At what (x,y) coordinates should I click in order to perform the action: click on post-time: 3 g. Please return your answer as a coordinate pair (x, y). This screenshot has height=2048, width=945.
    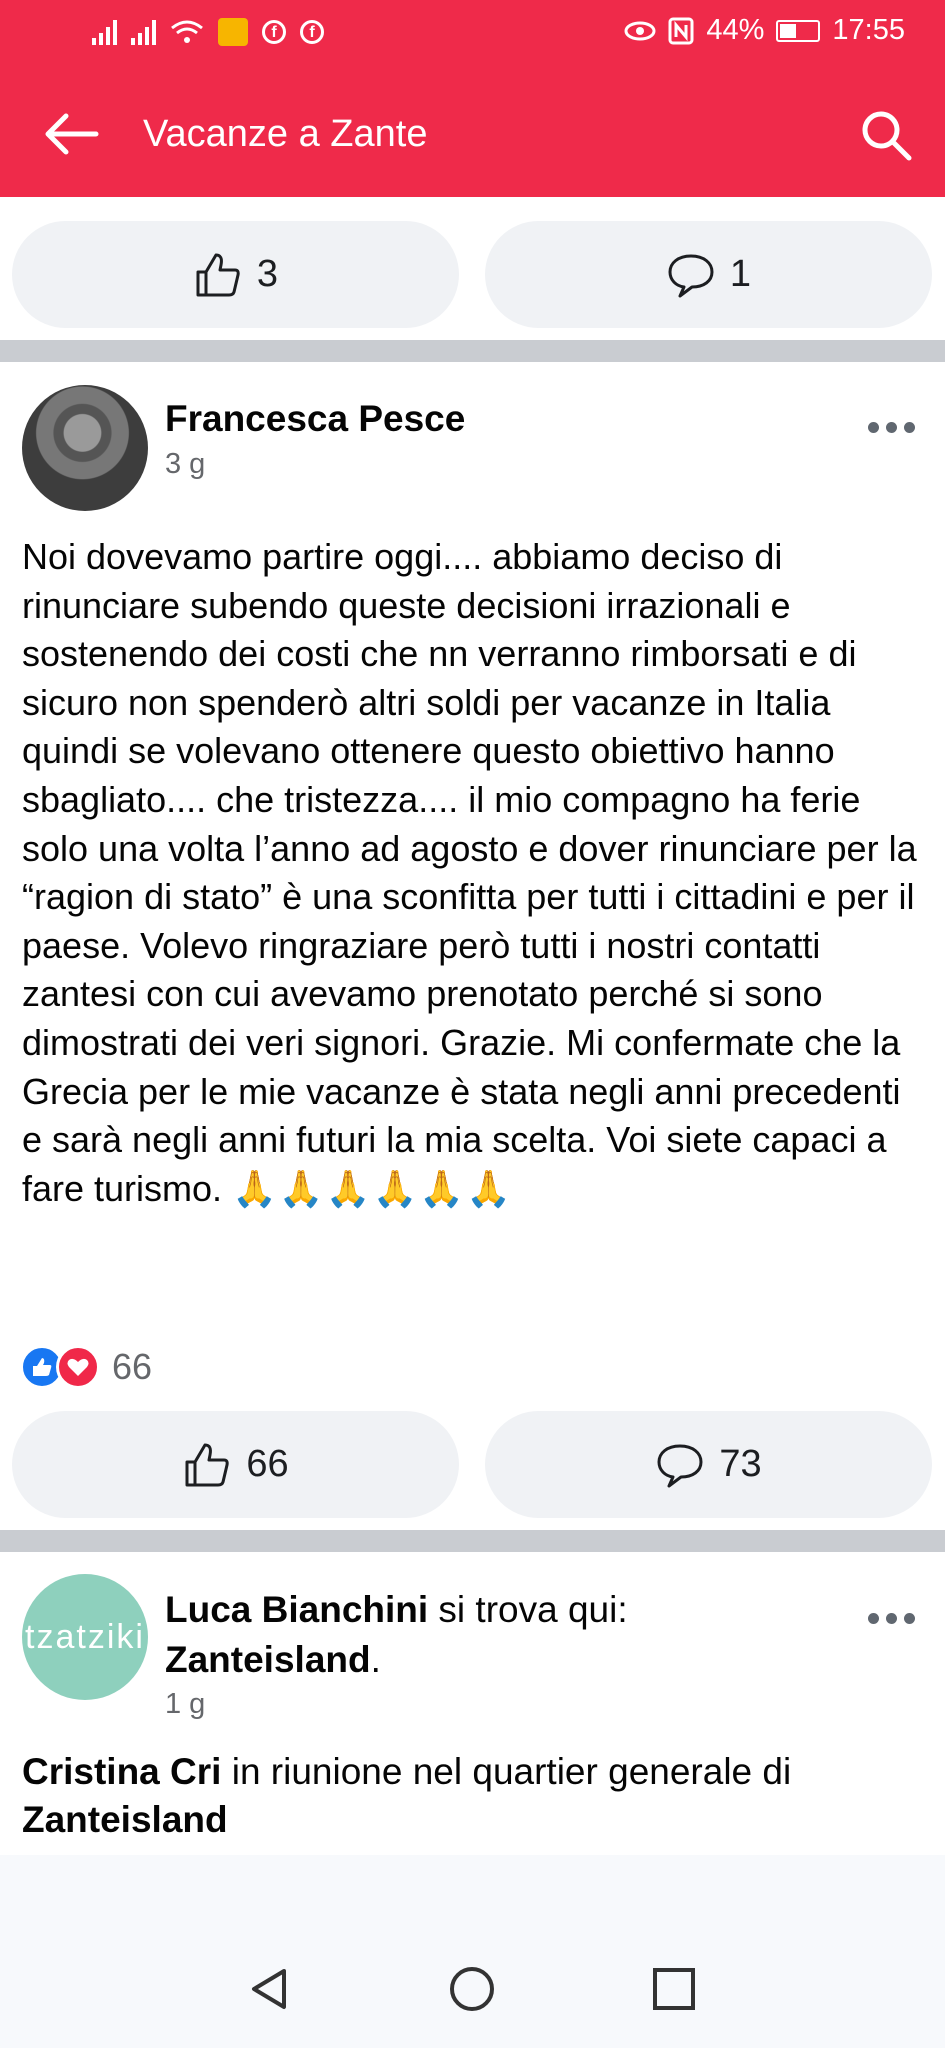
    Looking at the image, I should click on (185, 464).